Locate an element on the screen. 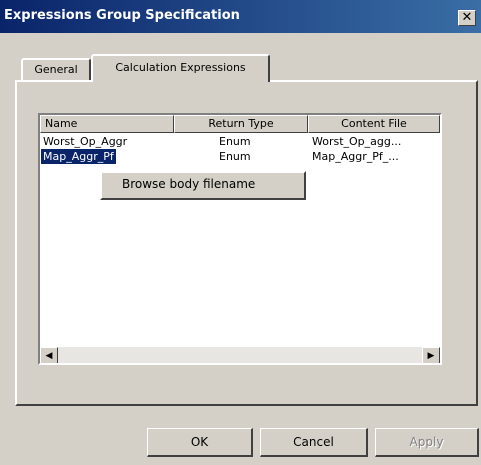 The width and height of the screenshot is (481, 465). context-menu: Browse body filename is located at coordinates (203, 185).